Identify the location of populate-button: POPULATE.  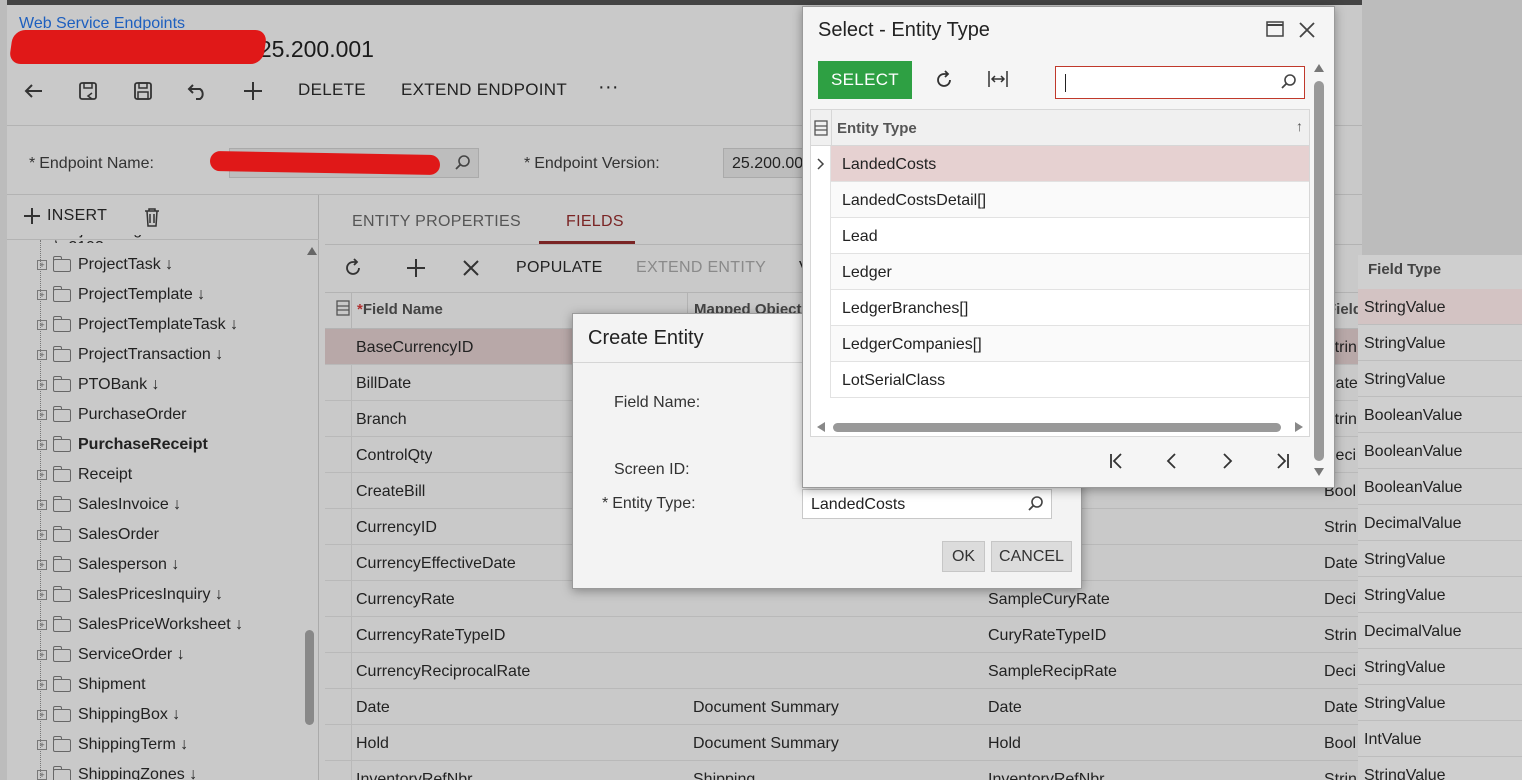
(559, 268).